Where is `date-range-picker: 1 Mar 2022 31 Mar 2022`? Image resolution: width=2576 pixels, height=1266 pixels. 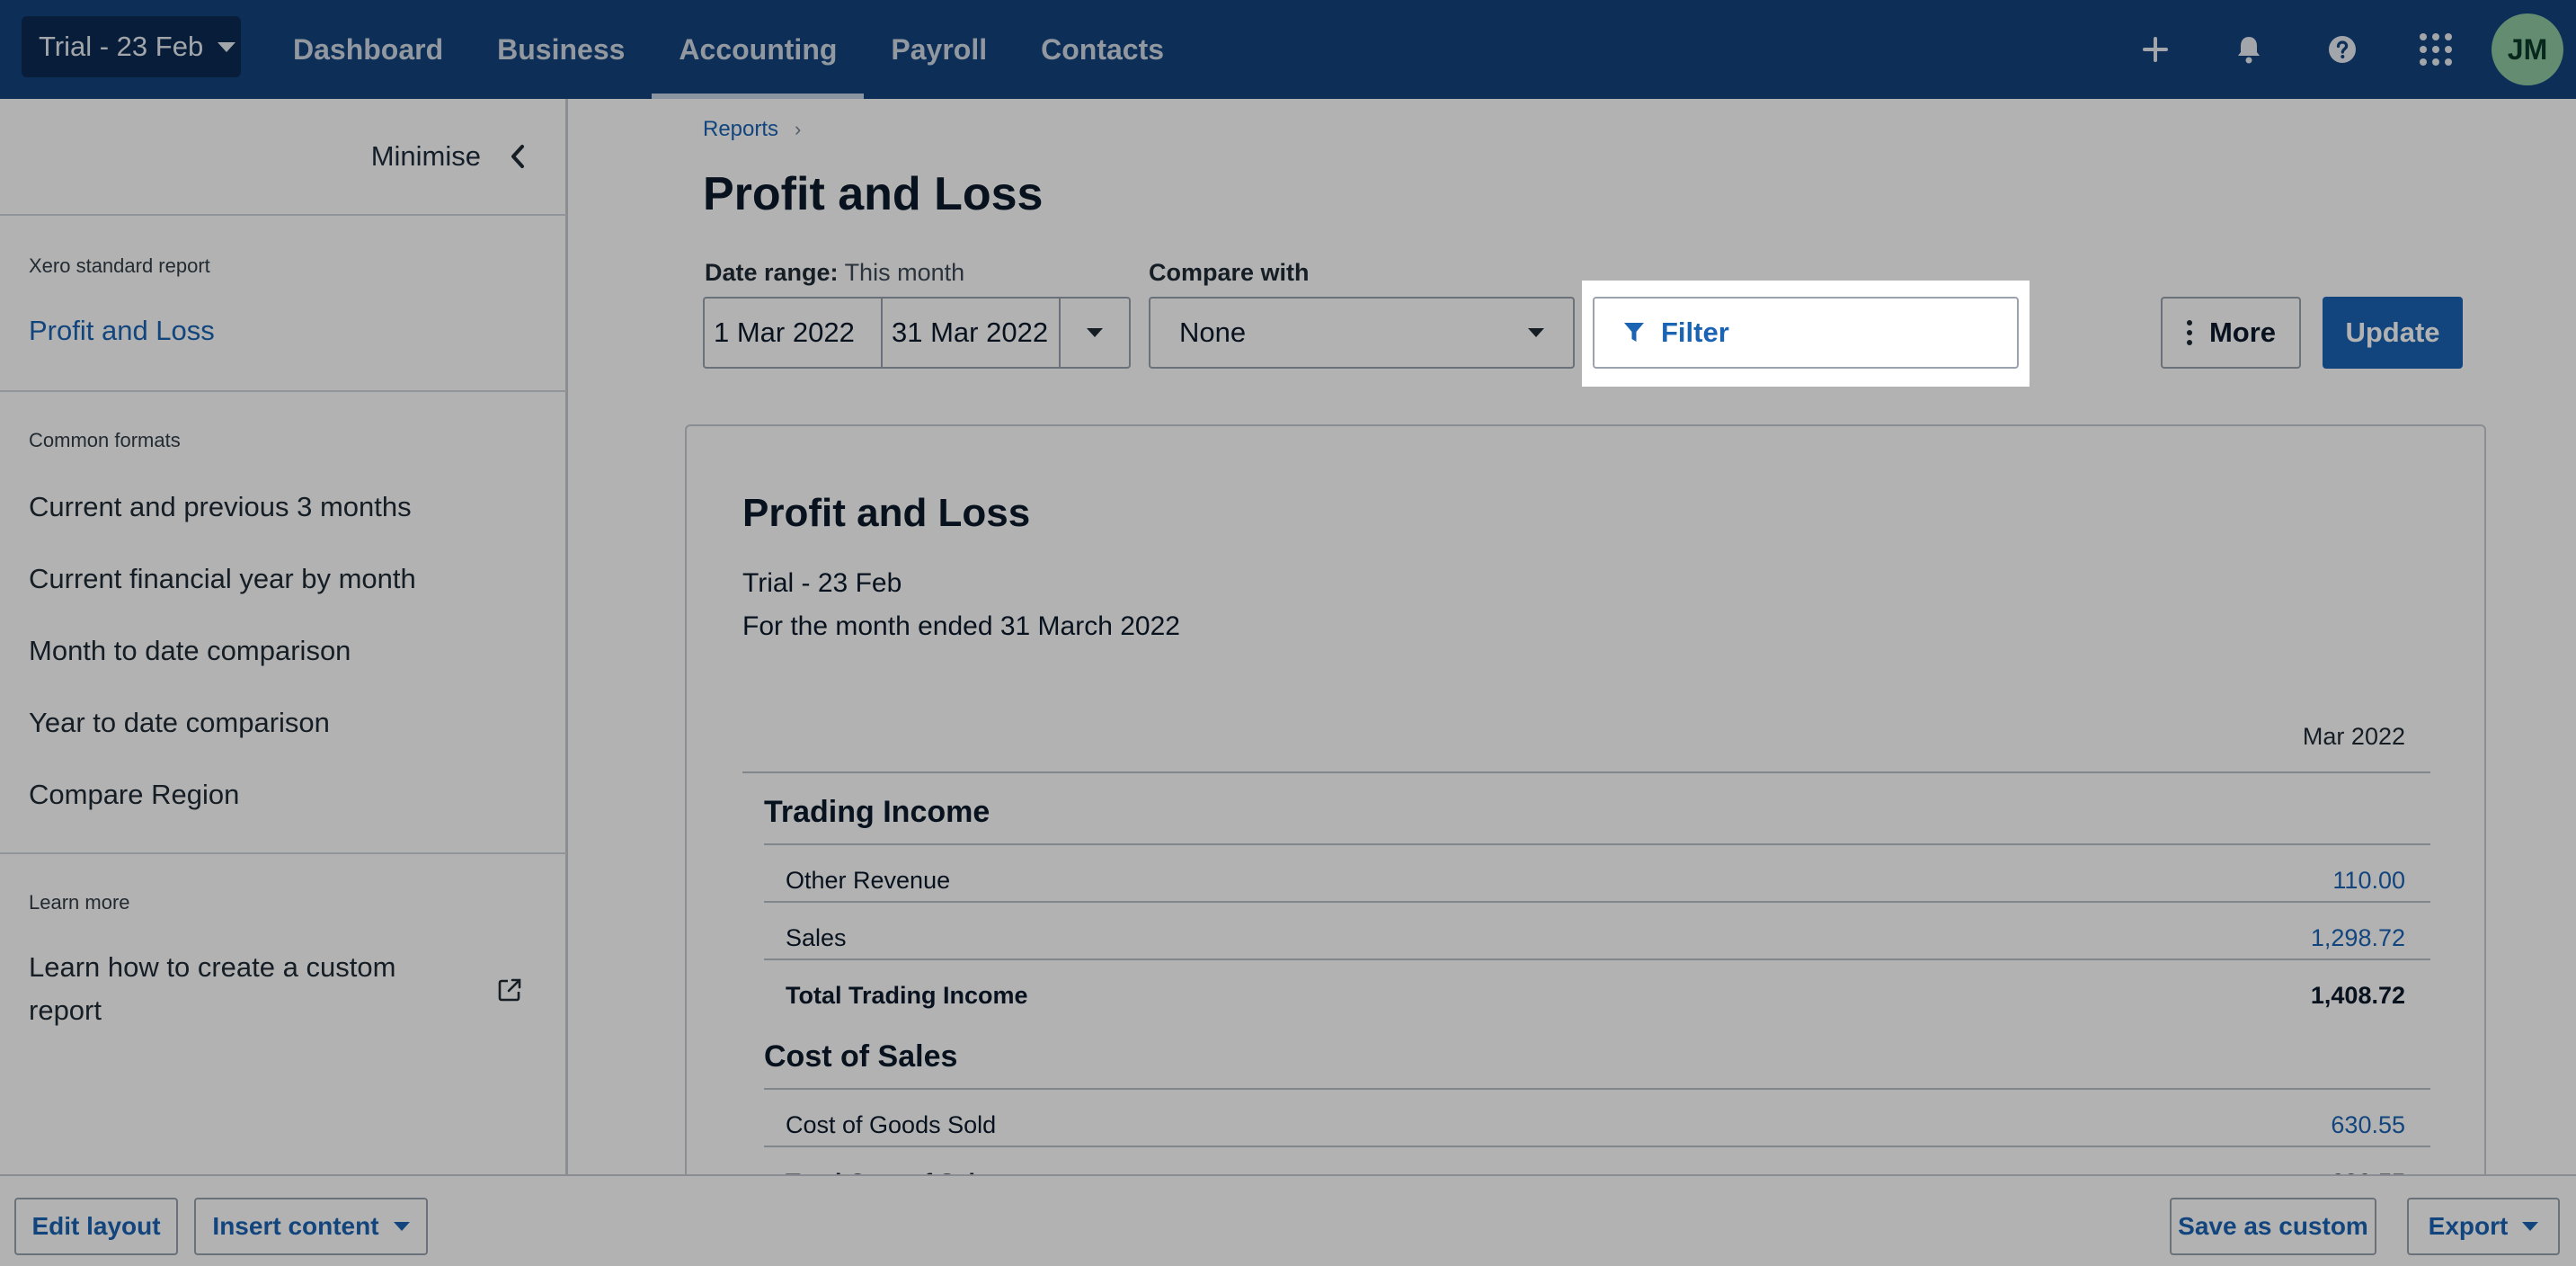
date-range-picker: 1 Mar 2022 31 Mar 2022 is located at coordinates (917, 333).